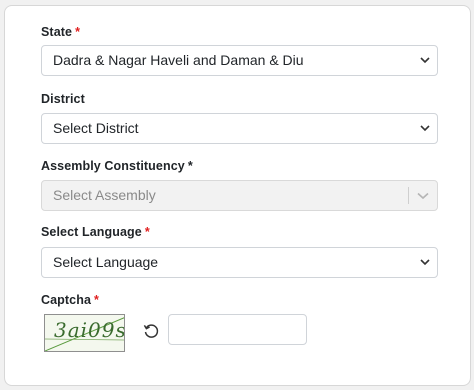  What do you see at coordinates (408, 195) in the screenshot?
I see `select-separator` at bounding box center [408, 195].